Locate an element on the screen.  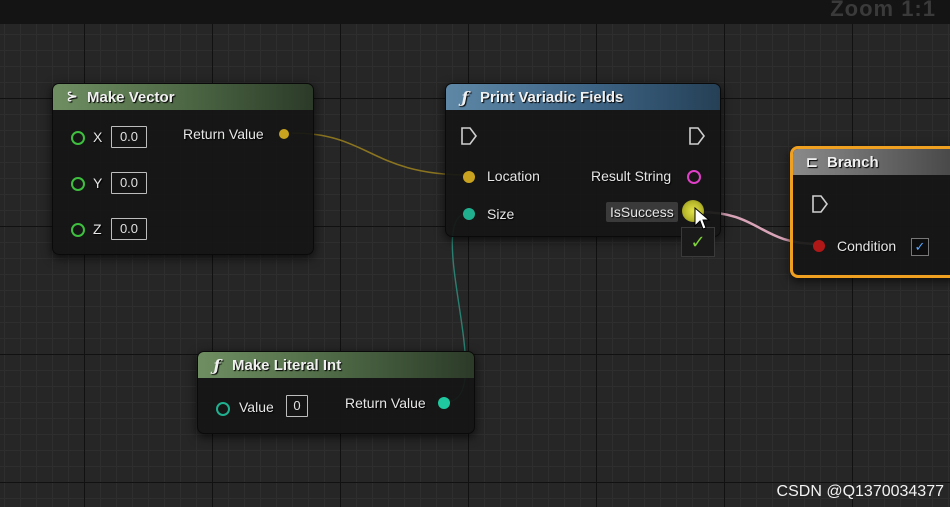
location-input-pin is located at coordinates (469, 177).